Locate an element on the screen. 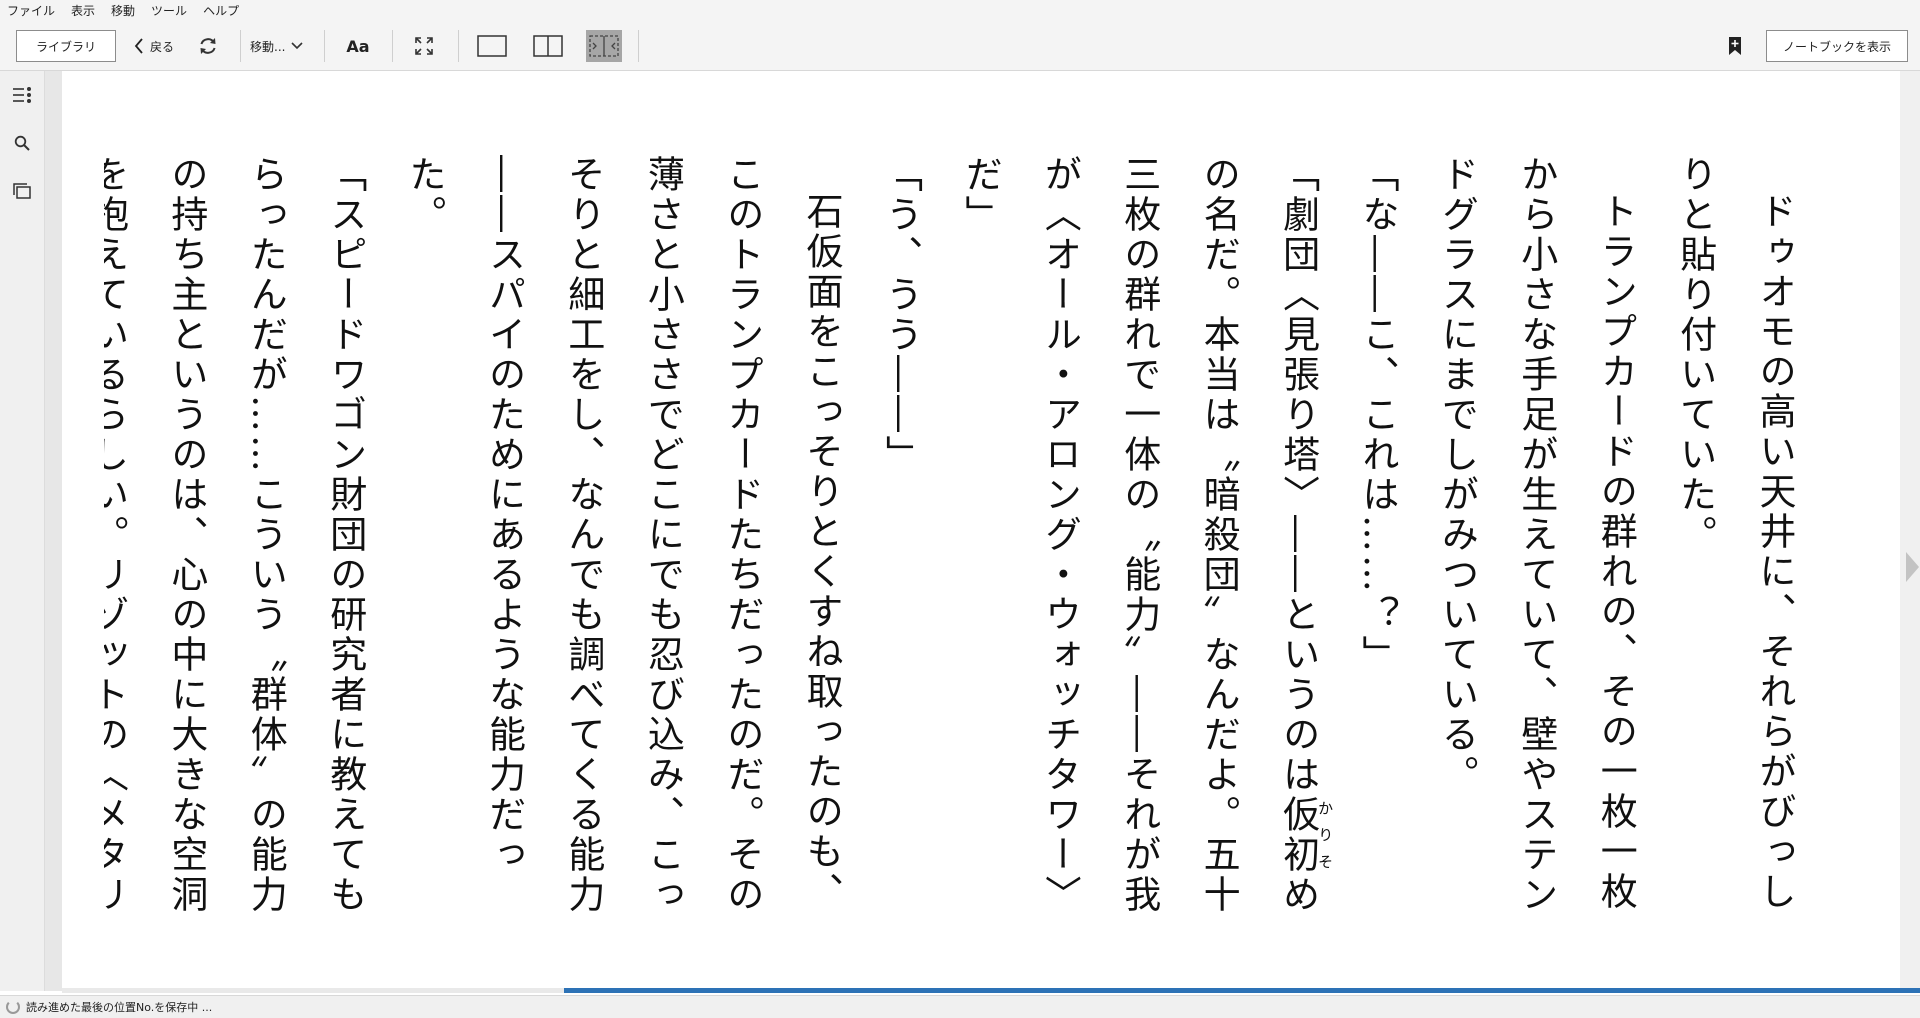  bookmark-add-icon is located at coordinates (1735, 46).